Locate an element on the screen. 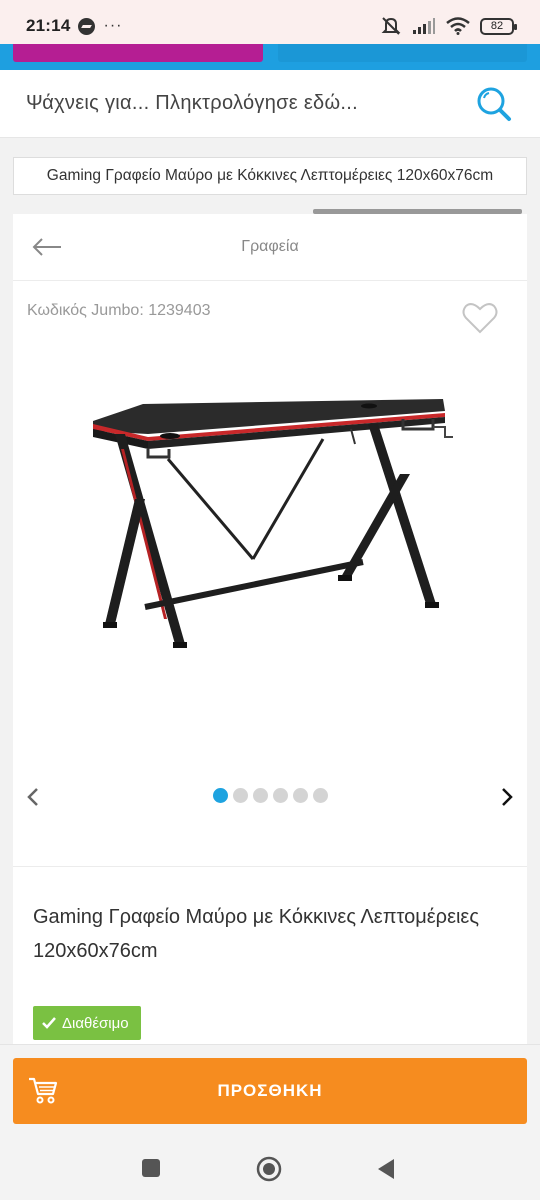  system-nav-bar is located at coordinates (270, 1170).